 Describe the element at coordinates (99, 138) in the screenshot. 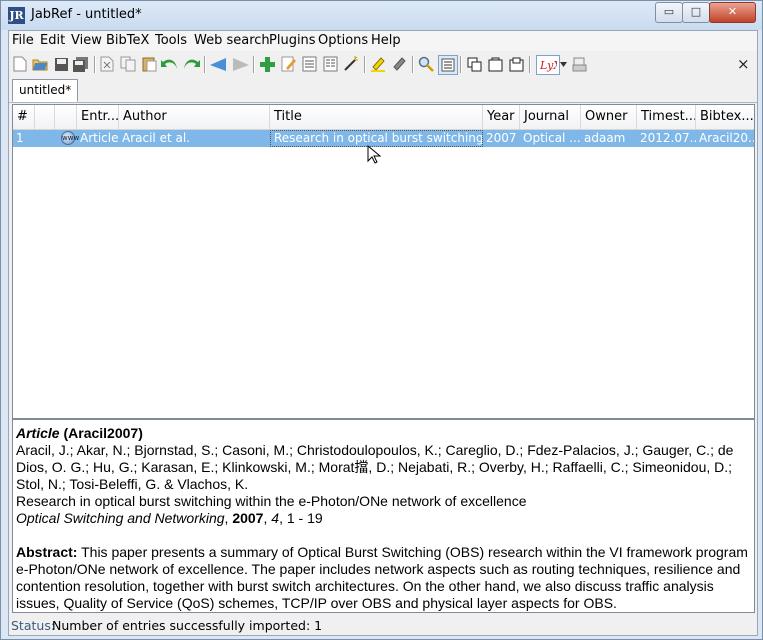

I see `cell-entrytype: Article` at that location.